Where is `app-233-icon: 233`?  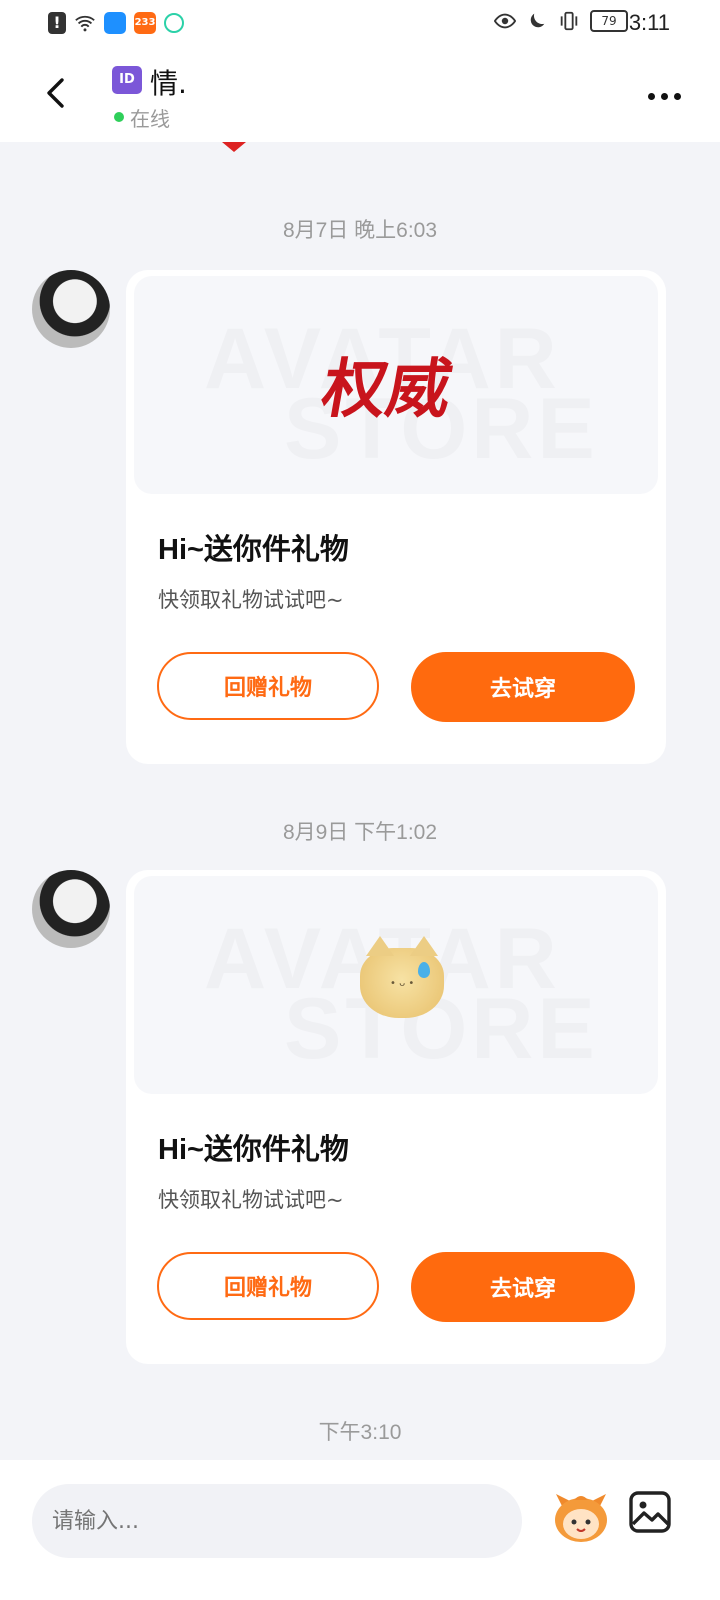
app-233-icon: 233 is located at coordinates (145, 23).